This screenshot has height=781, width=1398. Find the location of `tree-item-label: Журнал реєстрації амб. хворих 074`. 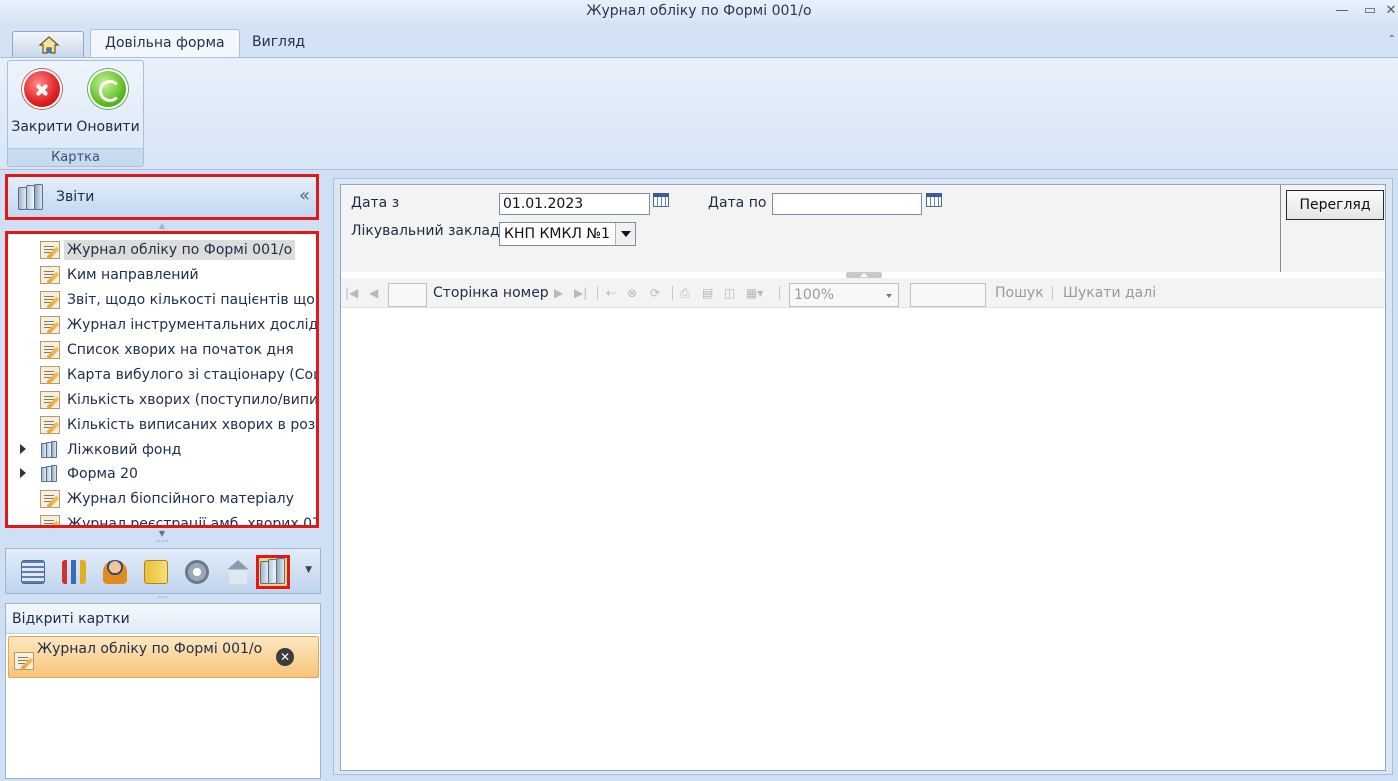

tree-item-label: Журнал реєстрації амб. хворих 074 is located at coordinates (193, 522).